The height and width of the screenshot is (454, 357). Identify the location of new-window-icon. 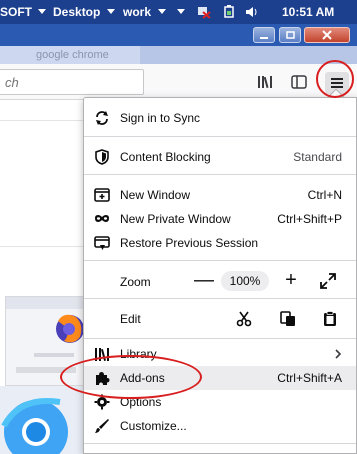
(102, 195).